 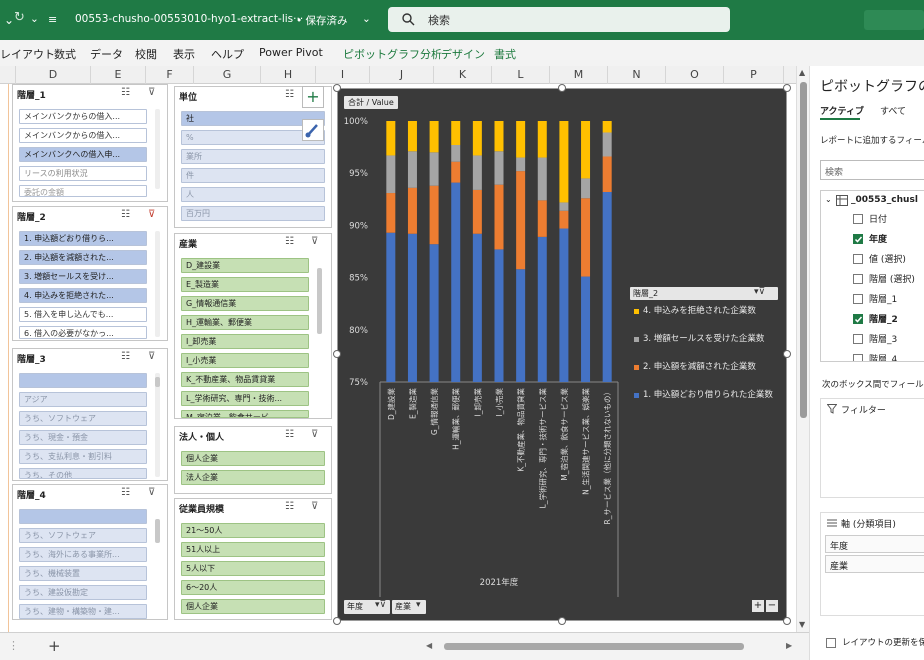 I want to click on collapse-icon: ⌄, so click(x=828, y=199).